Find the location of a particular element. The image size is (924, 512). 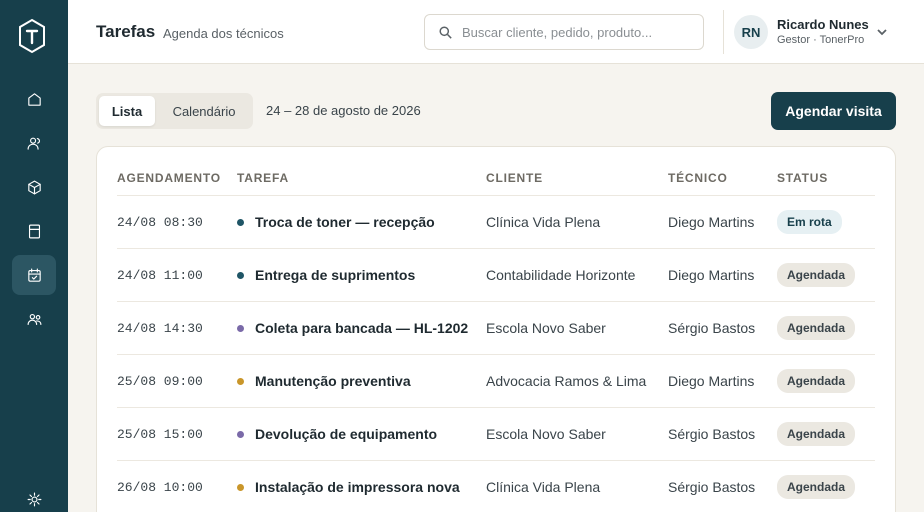

team-icon is located at coordinates (34, 319).